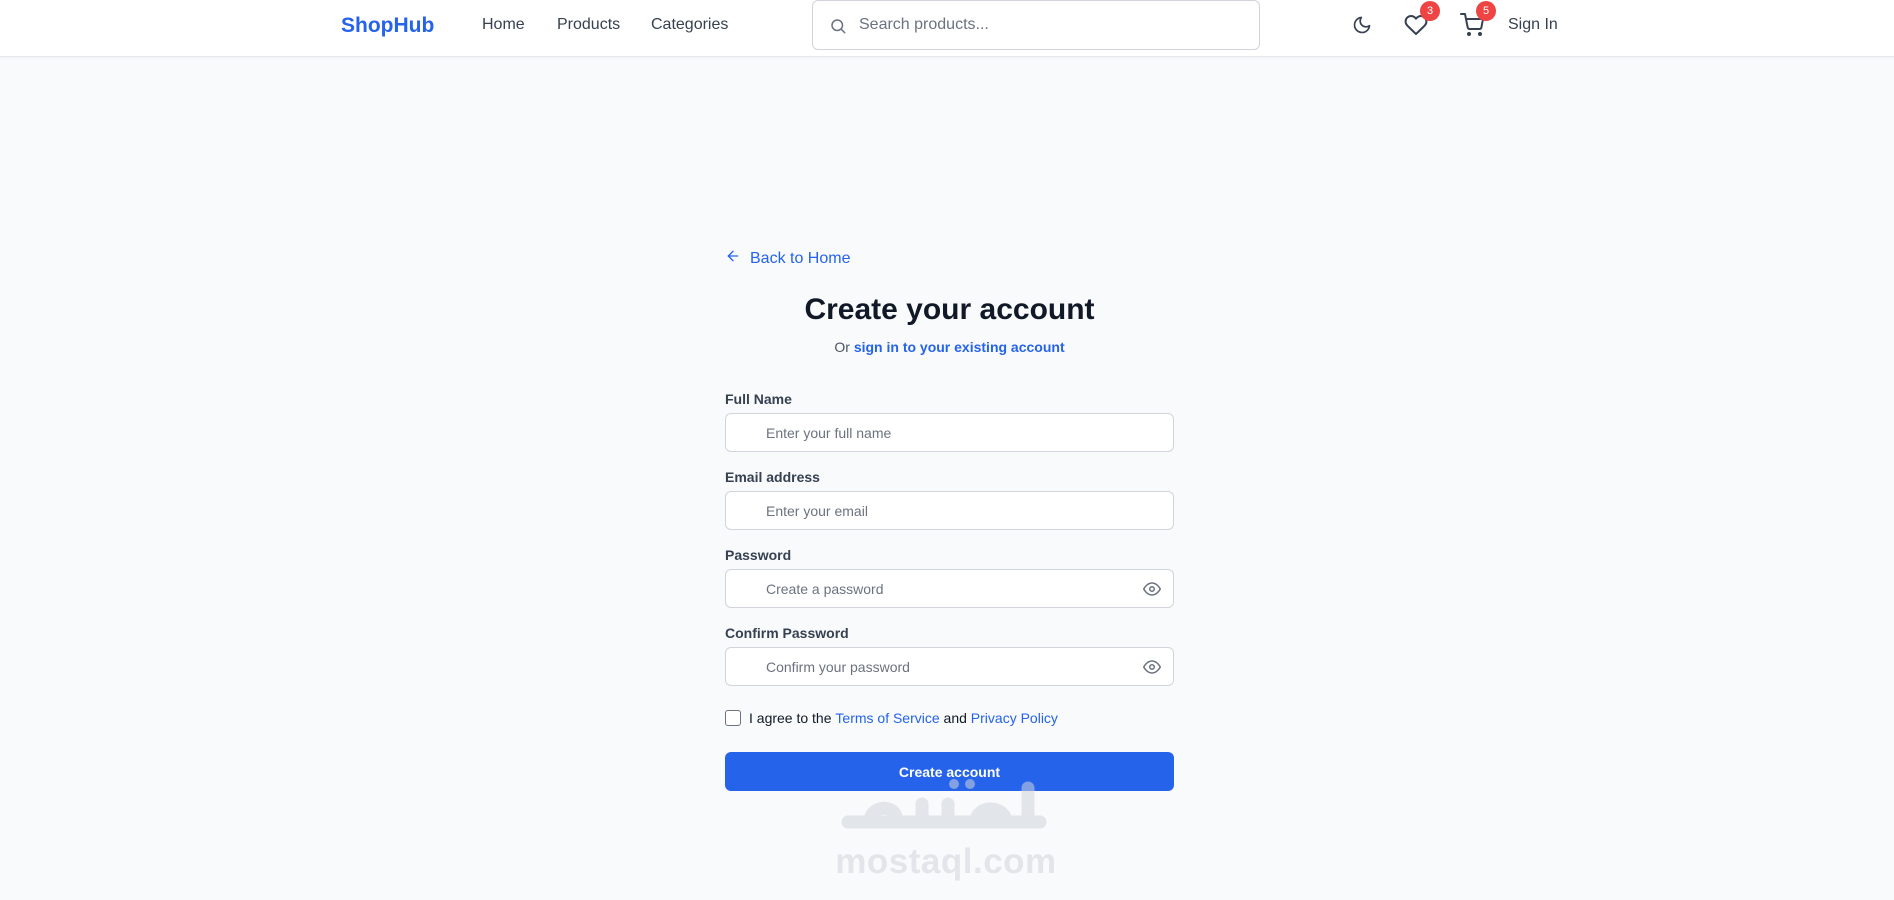 The width and height of the screenshot is (1894, 900). I want to click on terms-of-service-link: Terms of Service, so click(887, 718).